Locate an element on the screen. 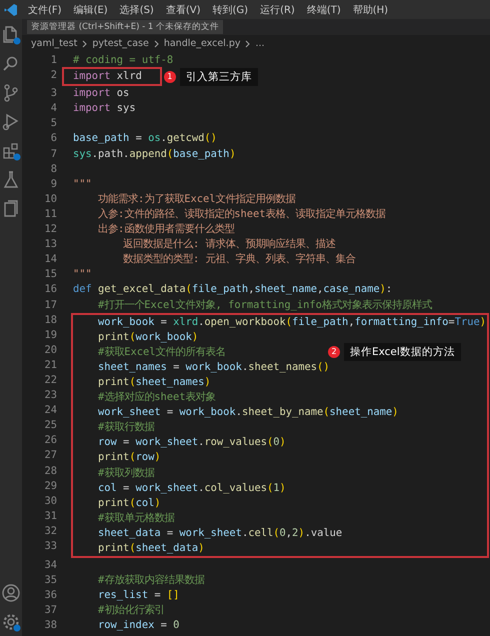  line-number: 29 is located at coordinates (50, 486).